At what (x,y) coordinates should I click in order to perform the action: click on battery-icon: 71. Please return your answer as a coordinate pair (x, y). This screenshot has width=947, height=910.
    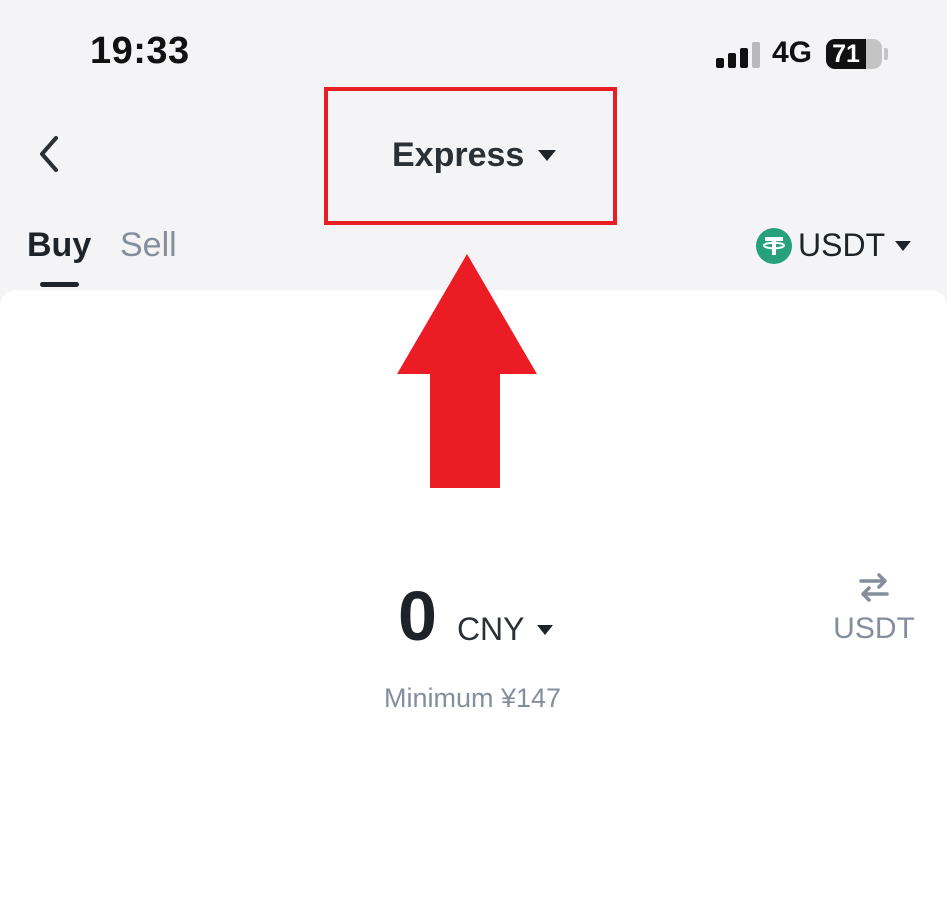
    Looking at the image, I should click on (854, 54).